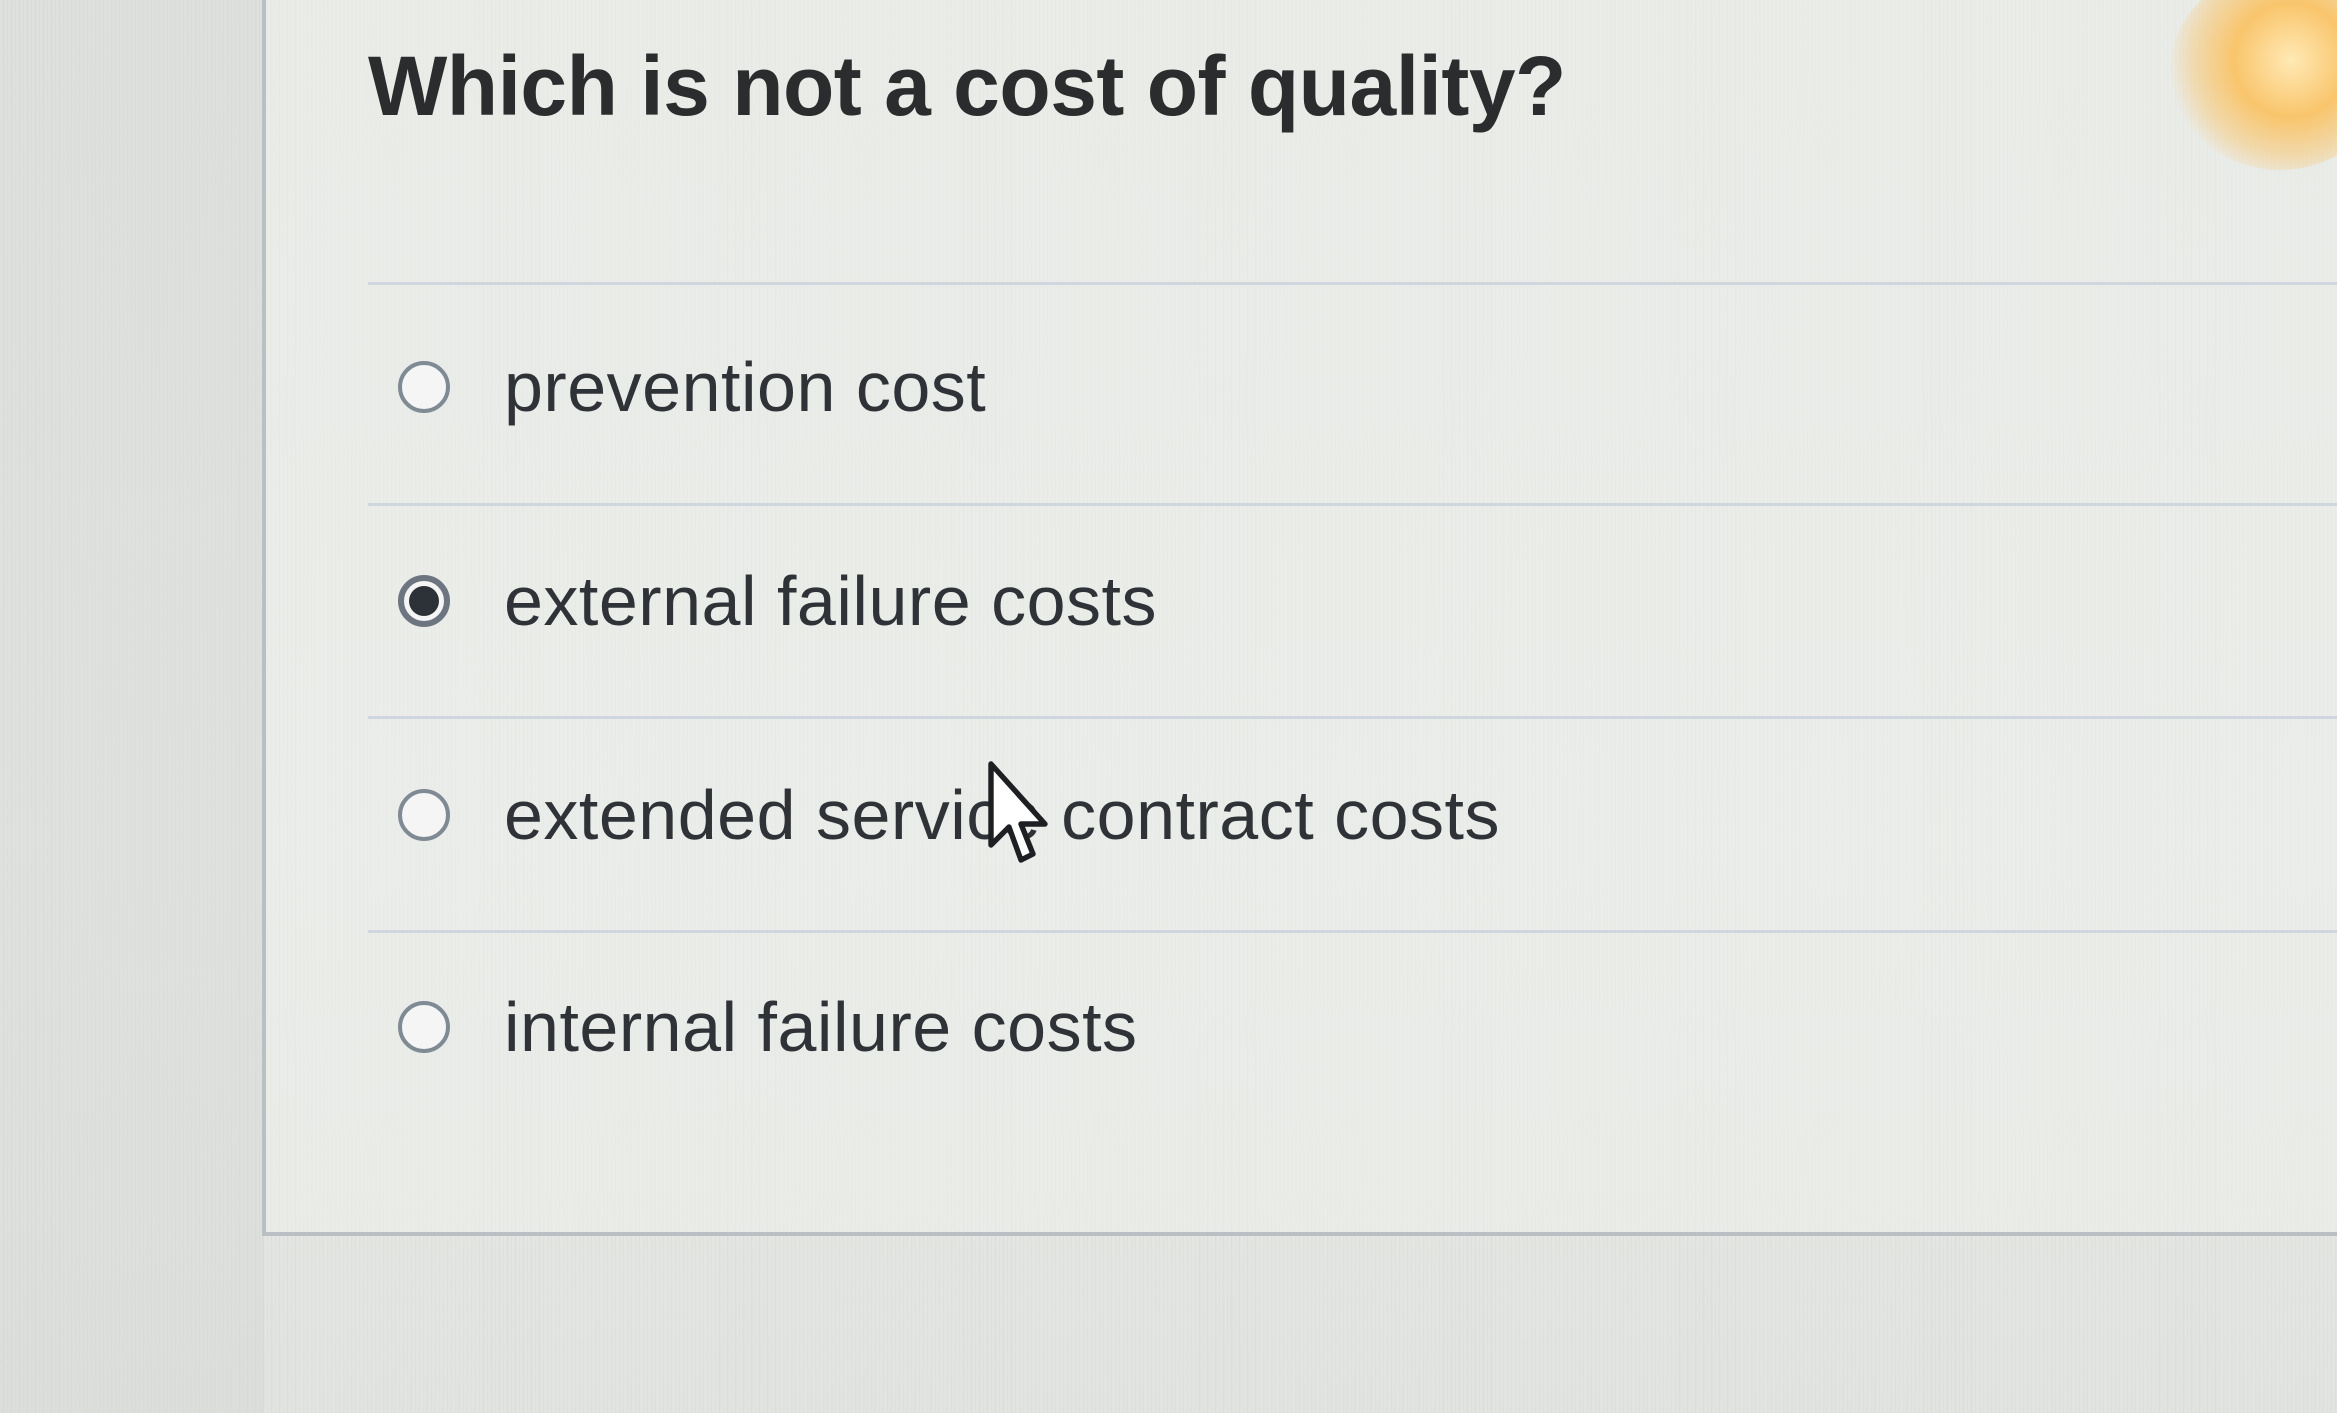 The width and height of the screenshot is (2337, 1413). I want to click on option-extended-service-contract-costs: extended service contract costs, so click(1318, 815).